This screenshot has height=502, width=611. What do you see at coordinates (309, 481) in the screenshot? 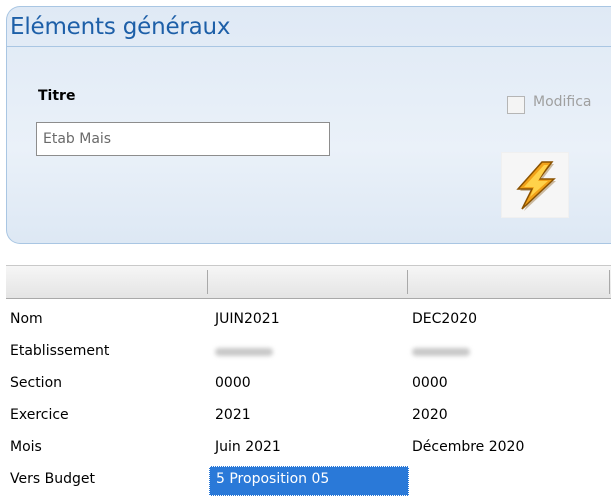
I see `selected-cell-value: 5 Proposition 05` at bounding box center [309, 481].